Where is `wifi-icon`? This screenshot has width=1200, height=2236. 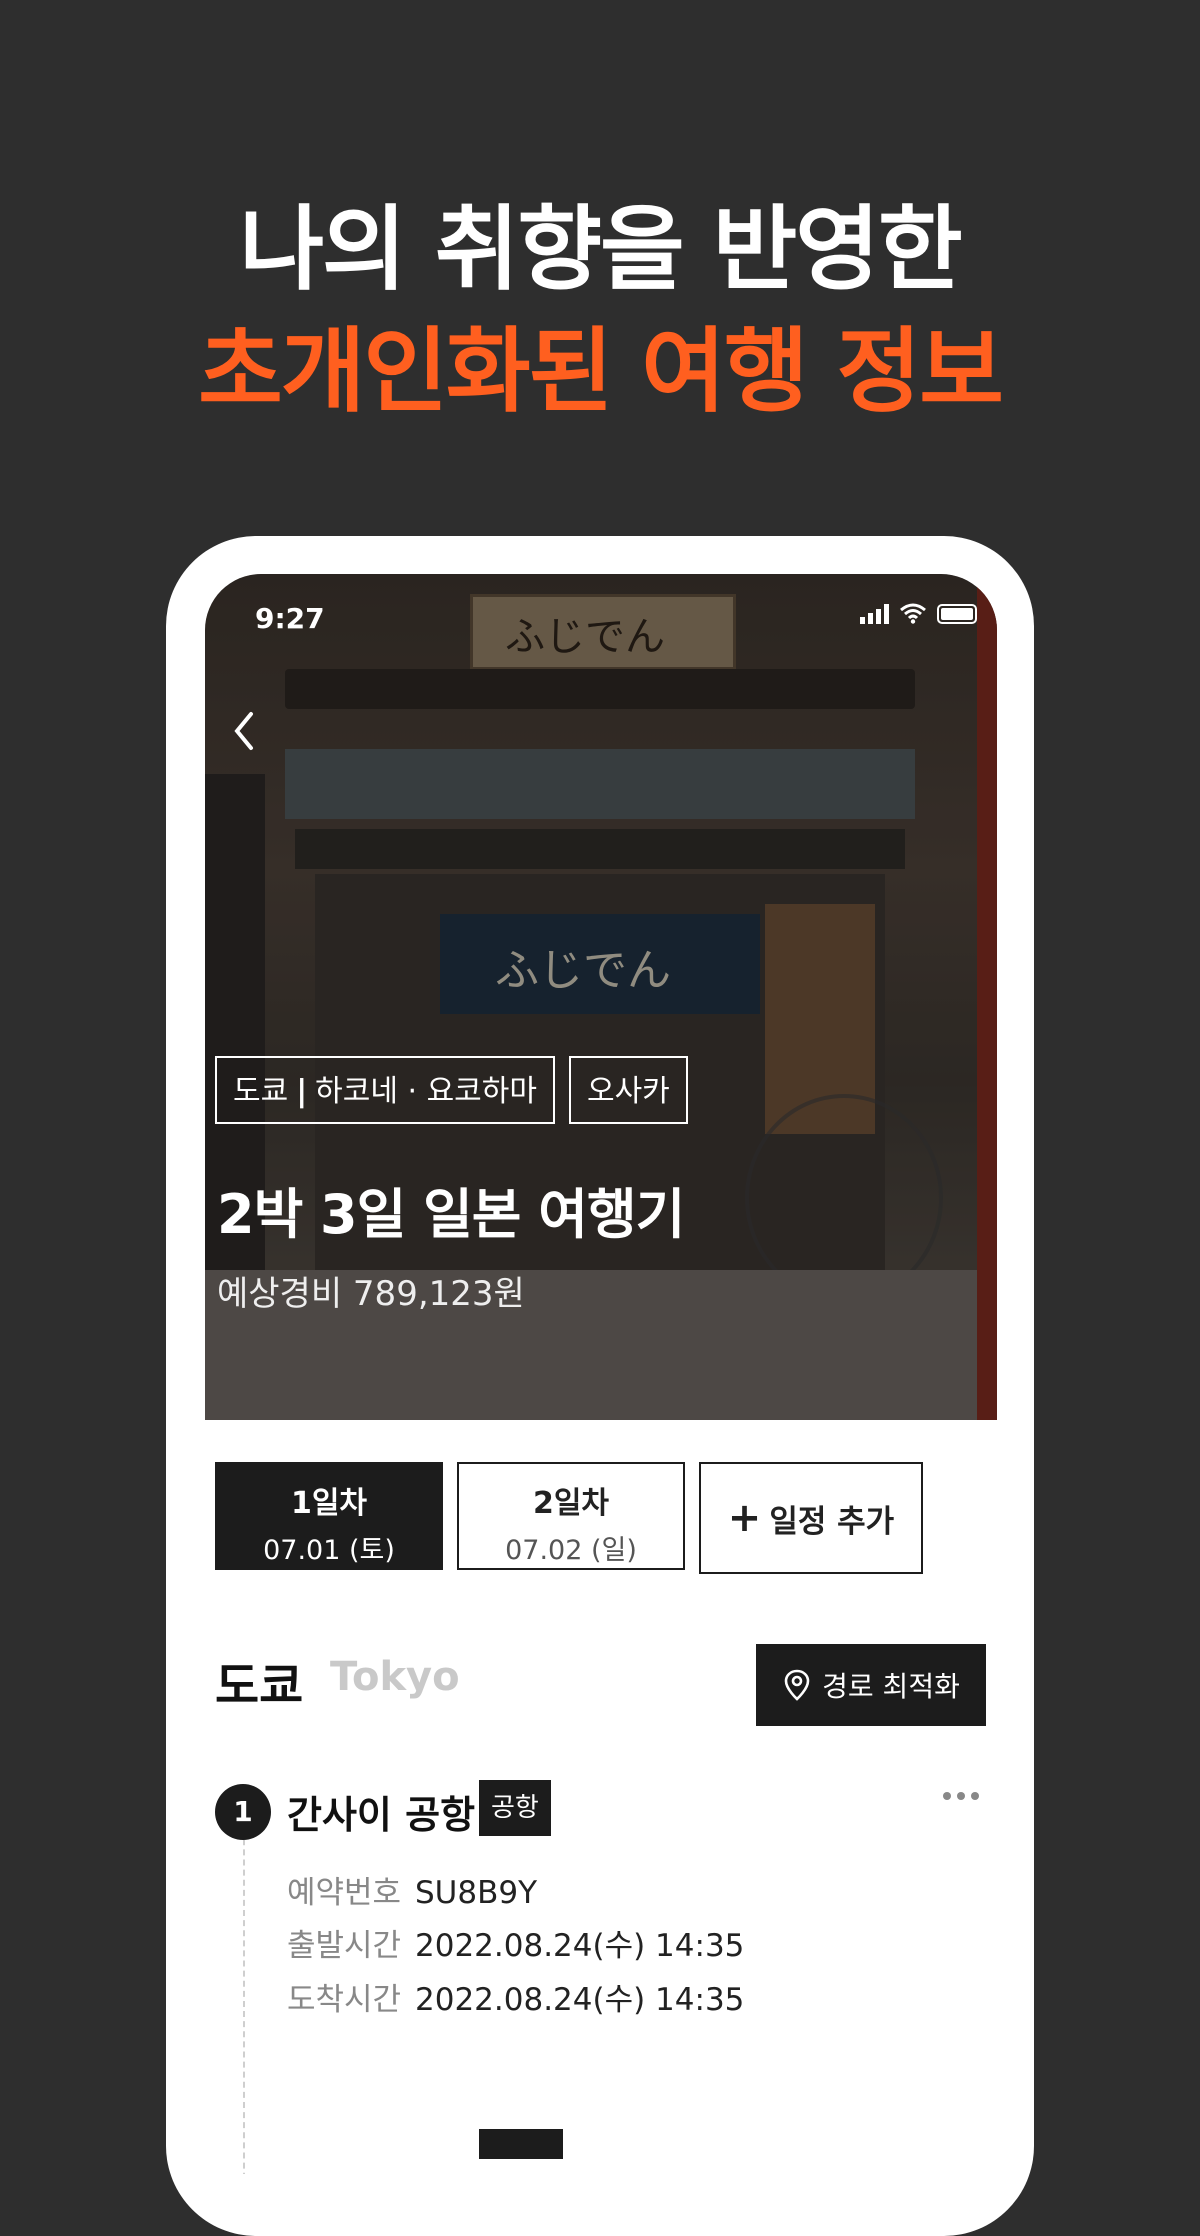 wifi-icon is located at coordinates (913, 613).